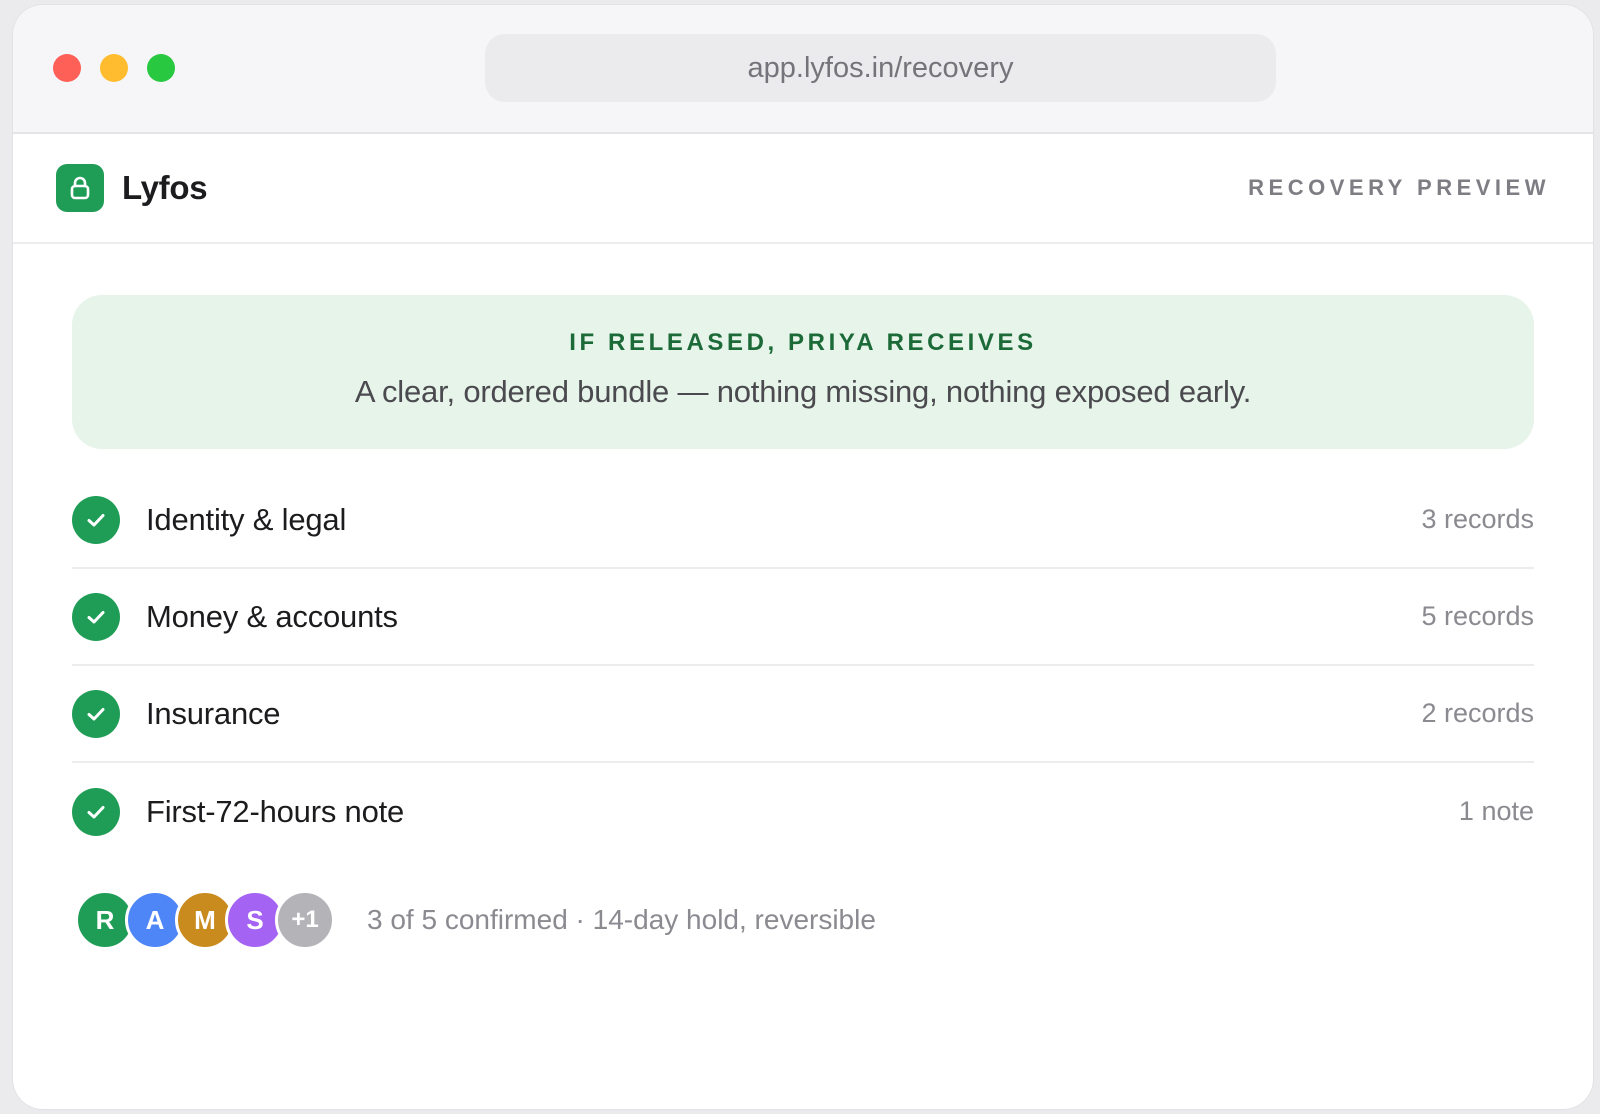  What do you see at coordinates (1496, 811) in the screenshot?
I see `bundle-item-count: 1 note` at bounding box center [1496, 811].